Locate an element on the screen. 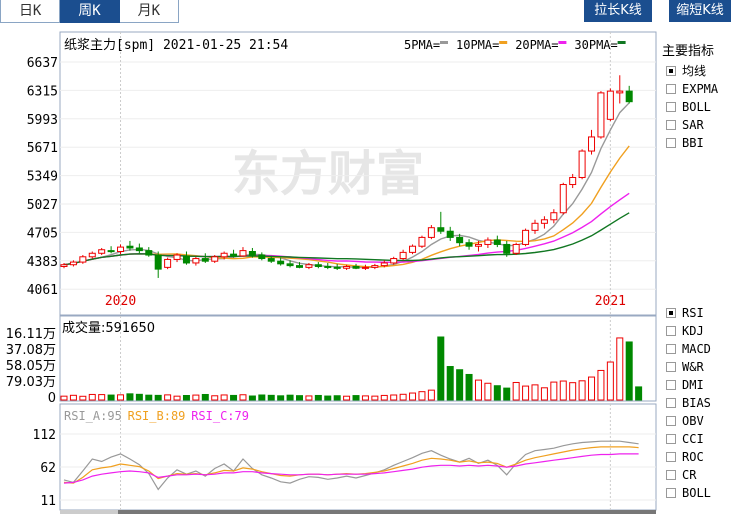 The image size is (731, 515). watermark: 东方财富 is located at coordinates (328, 174).